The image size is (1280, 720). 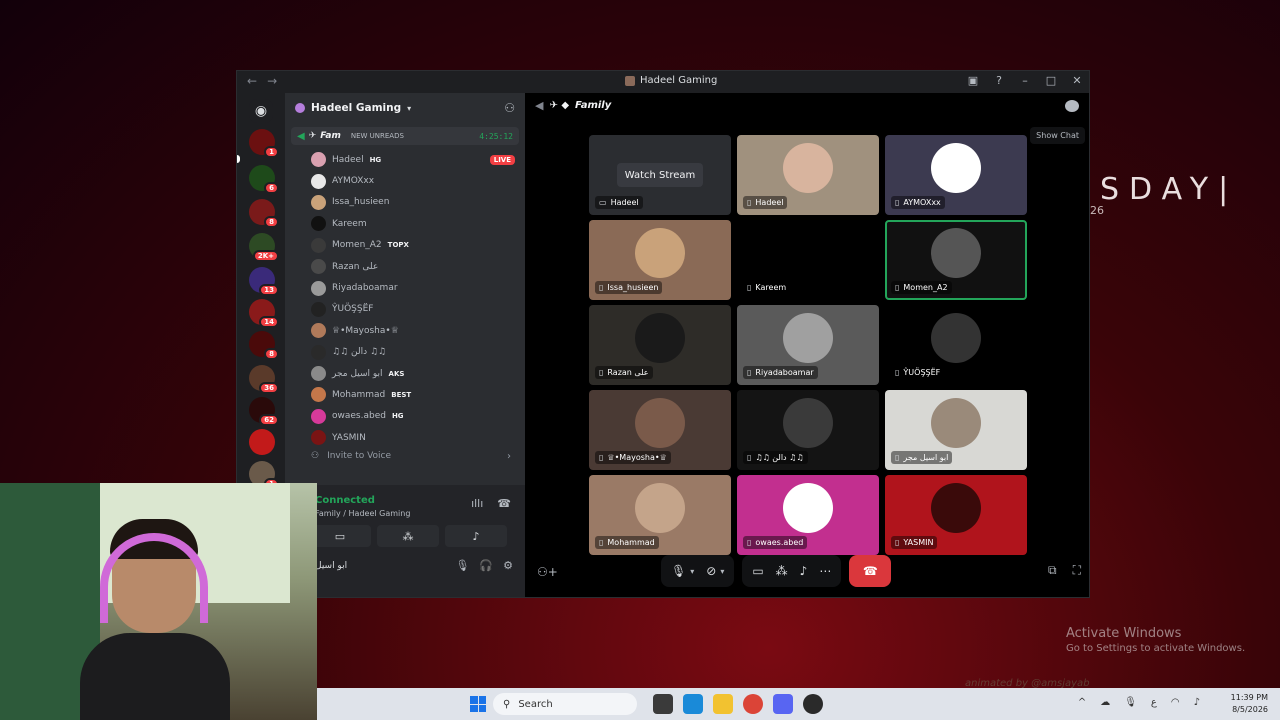 I want to click on voice-member-row: ♕•Mayosha•♕, so click(x=412, y=330).